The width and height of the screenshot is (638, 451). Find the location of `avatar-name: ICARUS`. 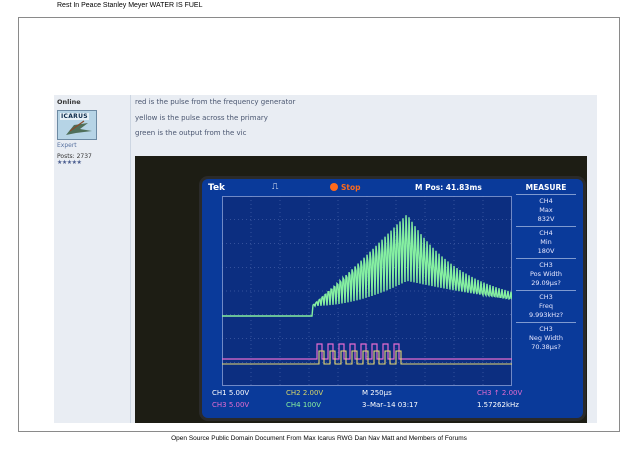

avatar-name: ICARUS is located at coordinates (74, 116).